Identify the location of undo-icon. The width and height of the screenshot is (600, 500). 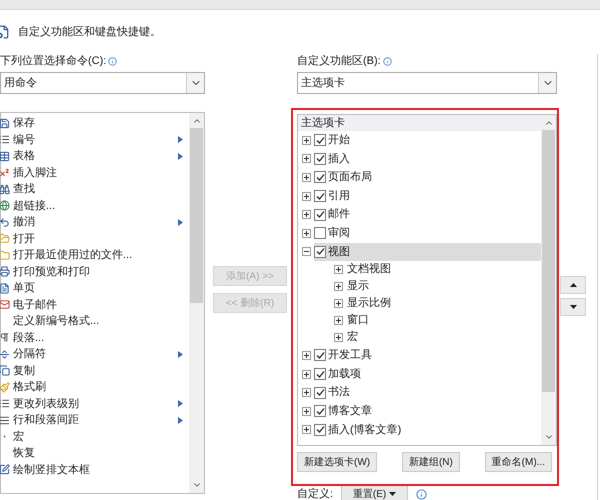
(5, 222).